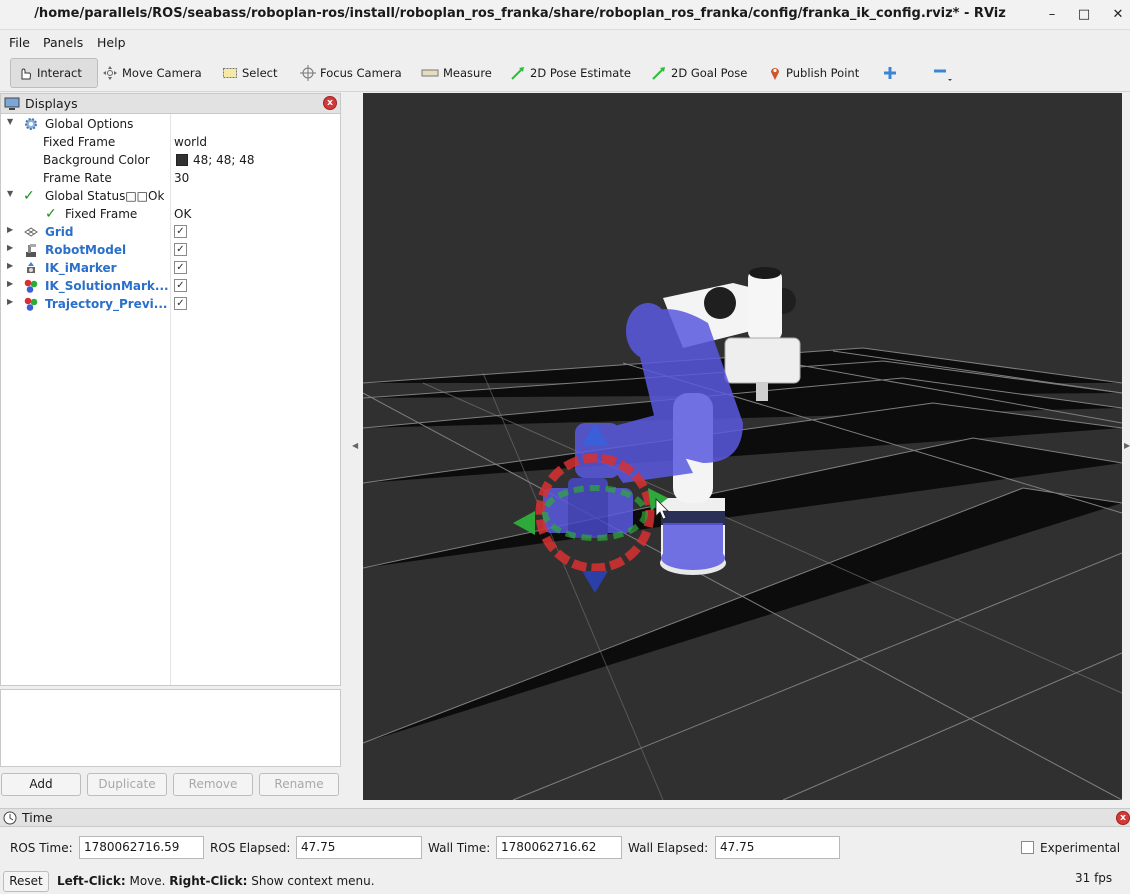  Describe the element at coordinates (456, 73) in the screenshot. I see `measure-tool-button: Measure` at that location.